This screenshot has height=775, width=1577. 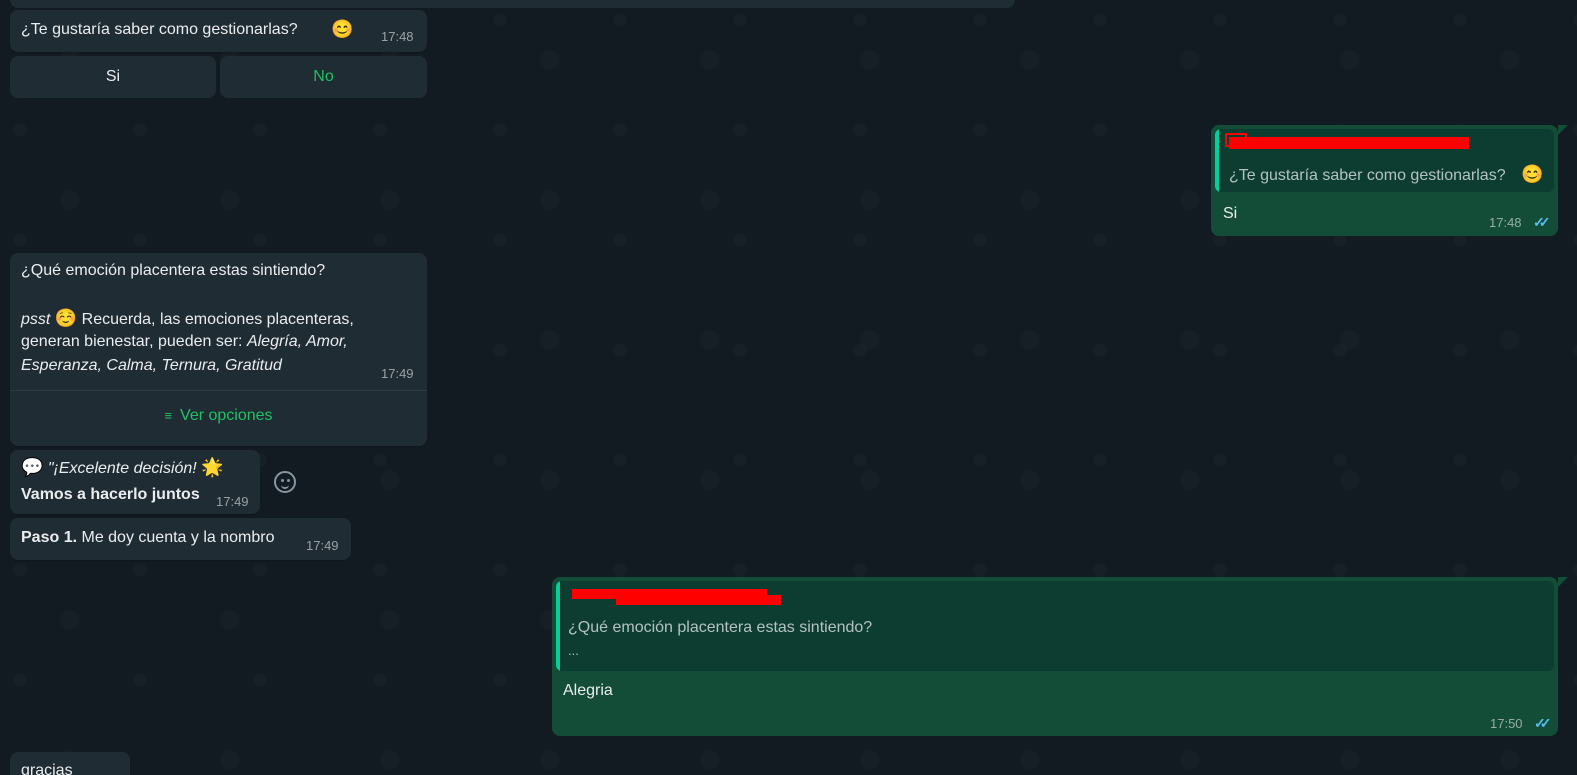 I want to click on message-line-1: ¿Qué emoción placentera estas sintiendo?, so click(x=173, y=270).